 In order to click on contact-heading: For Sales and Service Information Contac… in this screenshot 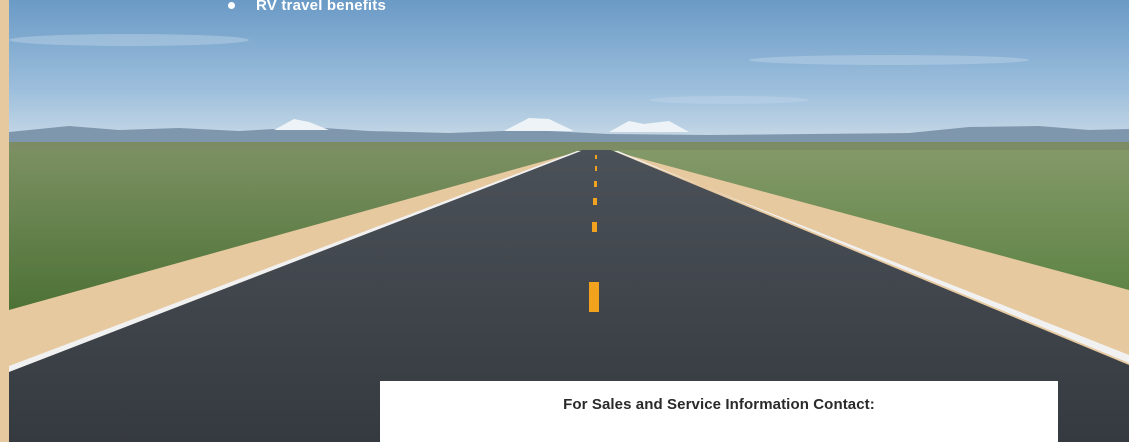, I will do `click(719, 404)`.